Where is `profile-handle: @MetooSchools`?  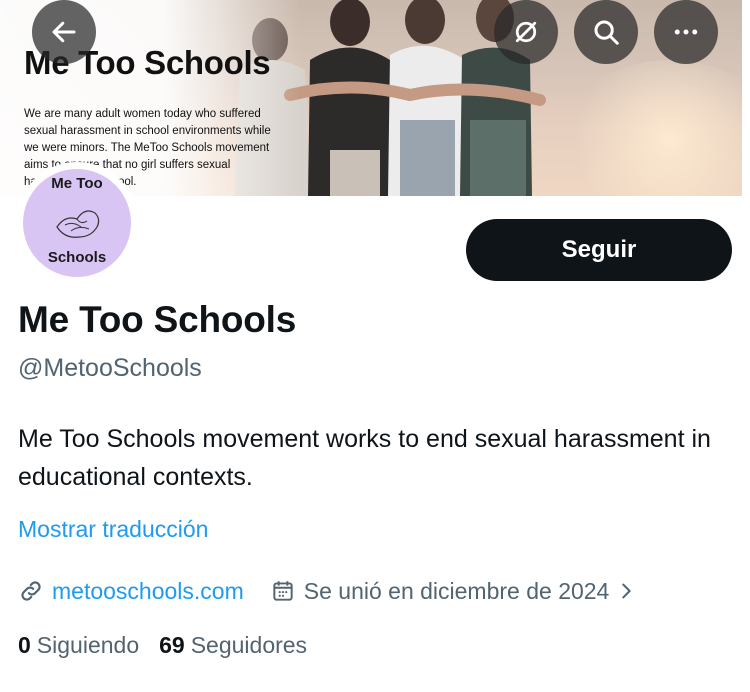 profile-handle: @MetooSchools is located at coordinates (110, 368).